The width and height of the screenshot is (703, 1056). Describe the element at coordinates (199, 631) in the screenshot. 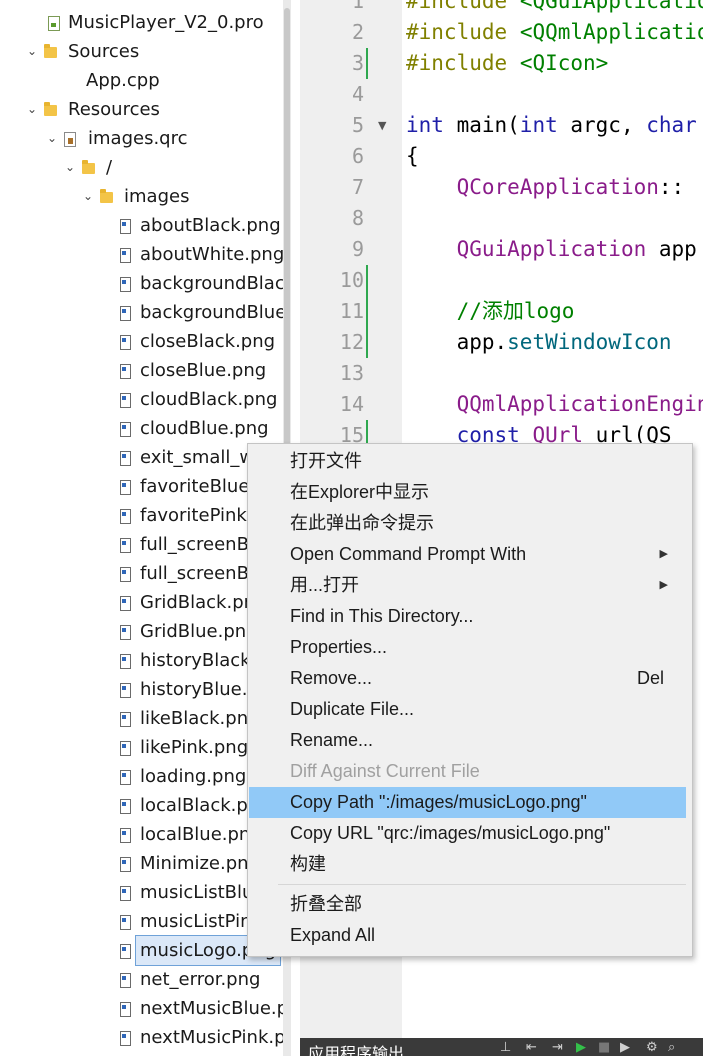

I see `tree-item-label: GridBlue.png` at that location.